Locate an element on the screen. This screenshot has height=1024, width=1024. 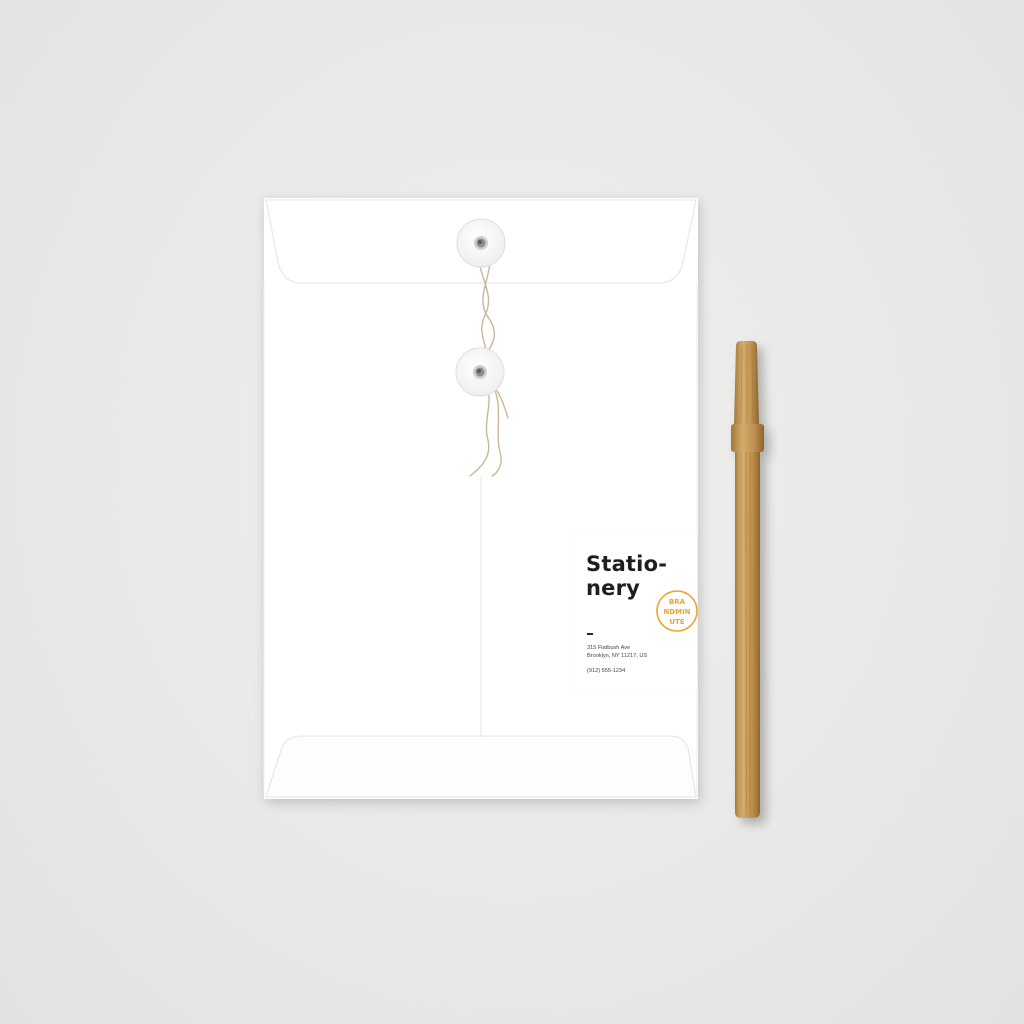
stamp-line1: BRA is located at coordinates (677, 602).